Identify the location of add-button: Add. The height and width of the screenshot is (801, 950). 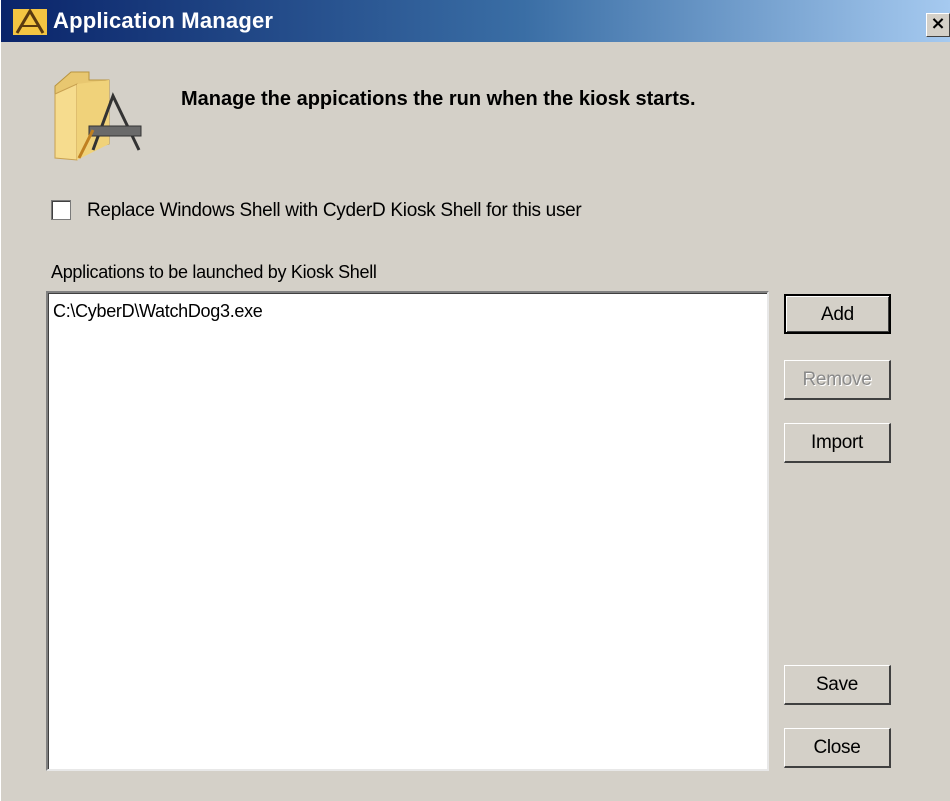
(837, 314).